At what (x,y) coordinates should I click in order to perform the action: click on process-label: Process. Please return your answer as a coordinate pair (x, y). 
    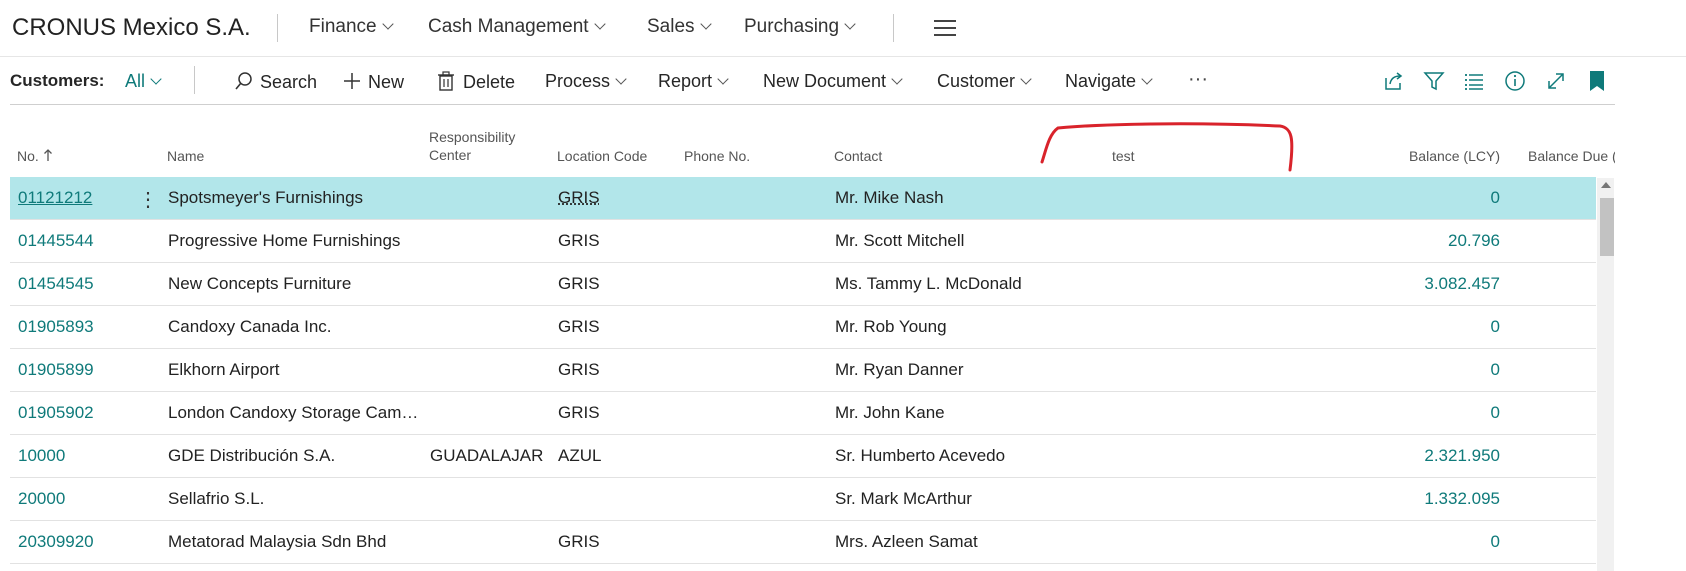
    Looking at the image, I should click on (578, 81).